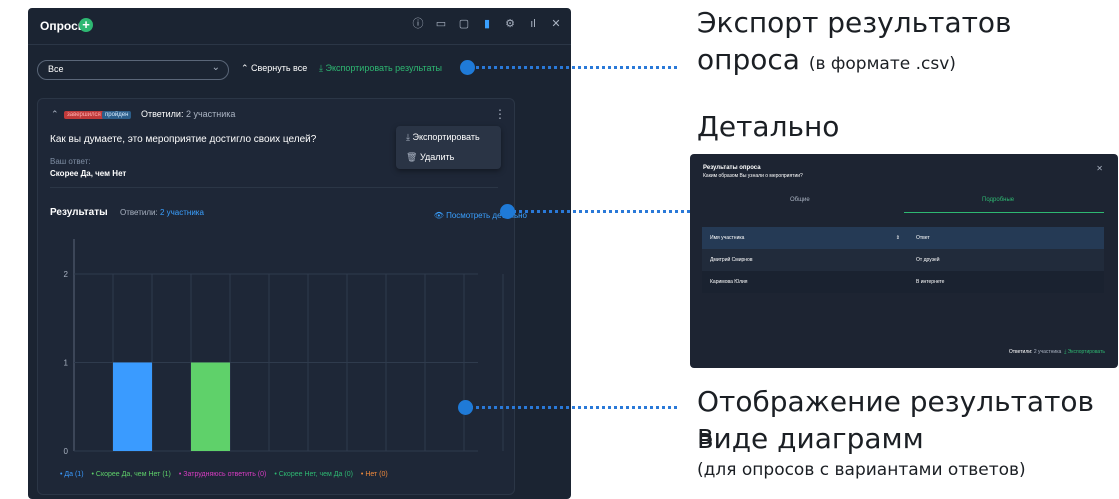 This screenshot has width=1119, height=499. Describe the element at coordinates (84, 115) in the screenshot. I see `status-badge-finished: завершился` at that location.